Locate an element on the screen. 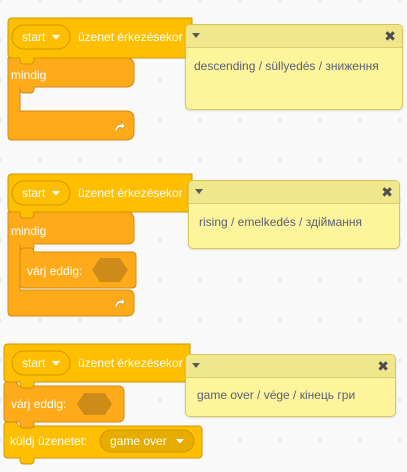  broadcast-label: küldj üzenetet: is located at coordinates (48, 441).